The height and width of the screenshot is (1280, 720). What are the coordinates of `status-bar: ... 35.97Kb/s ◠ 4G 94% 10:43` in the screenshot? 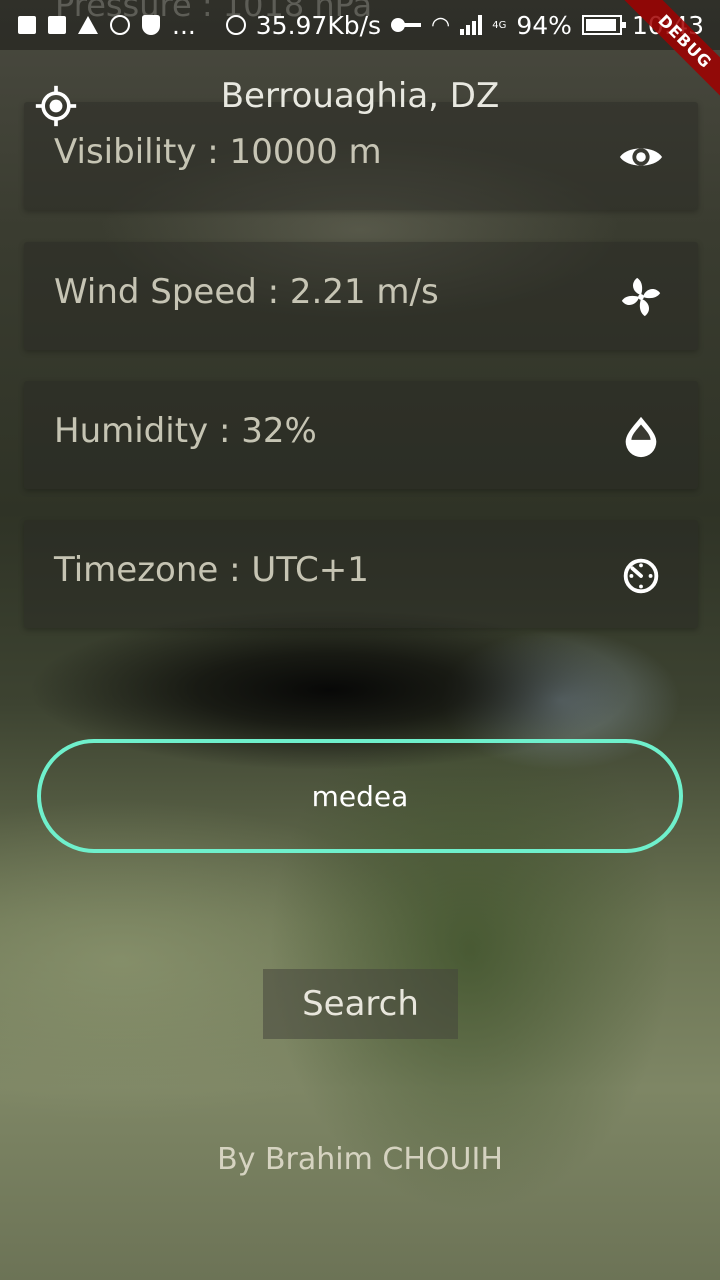 It's located at (360, 25).